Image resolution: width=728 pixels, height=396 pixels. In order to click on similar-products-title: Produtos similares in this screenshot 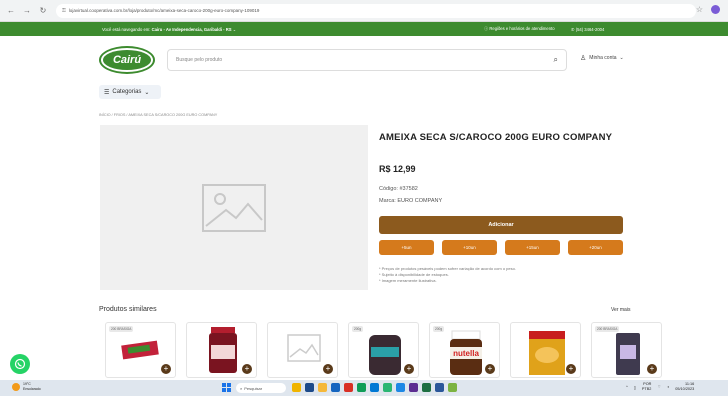, I will do `click(128, 309)`.